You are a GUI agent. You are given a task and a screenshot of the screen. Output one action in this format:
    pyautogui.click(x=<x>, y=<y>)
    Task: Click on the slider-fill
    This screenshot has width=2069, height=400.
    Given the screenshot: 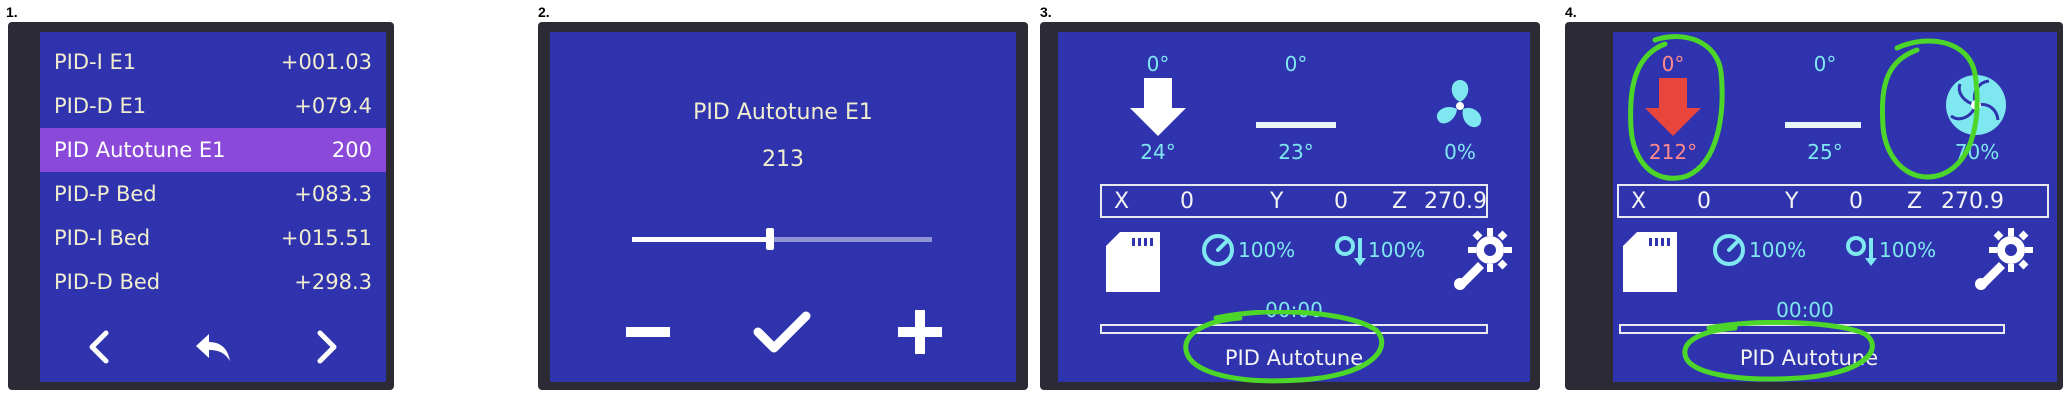 What is the action you would take?
    pyautogui.click(x=701, y=239)
    